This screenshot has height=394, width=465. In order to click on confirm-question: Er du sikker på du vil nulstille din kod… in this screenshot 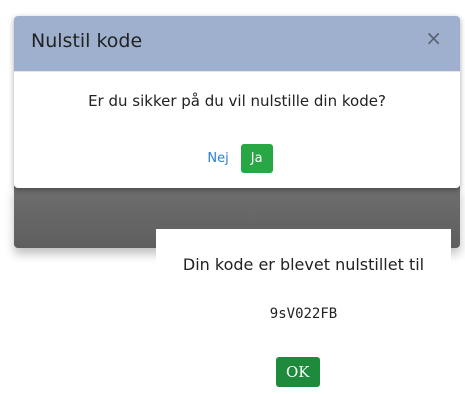, I will do `click(237, 101)`.